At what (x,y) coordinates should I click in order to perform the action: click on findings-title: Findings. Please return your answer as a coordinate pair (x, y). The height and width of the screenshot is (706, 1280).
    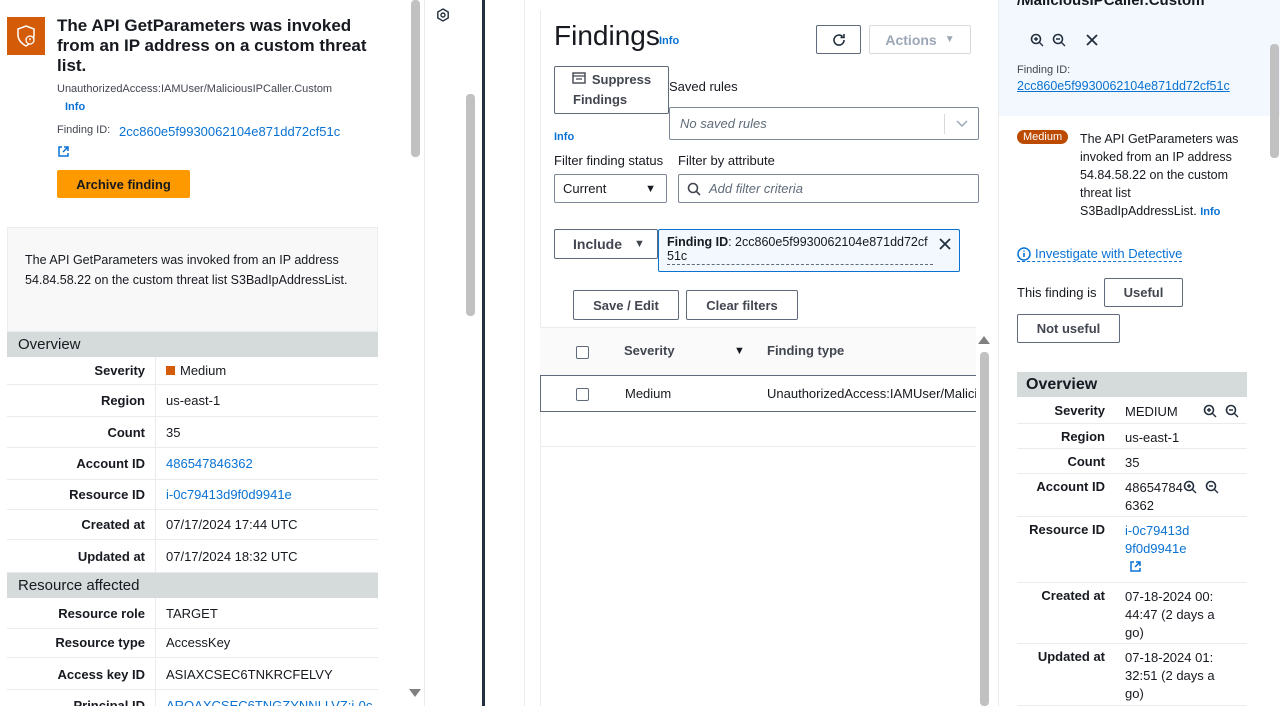
    Looking at the image, I should click on (607, 35).